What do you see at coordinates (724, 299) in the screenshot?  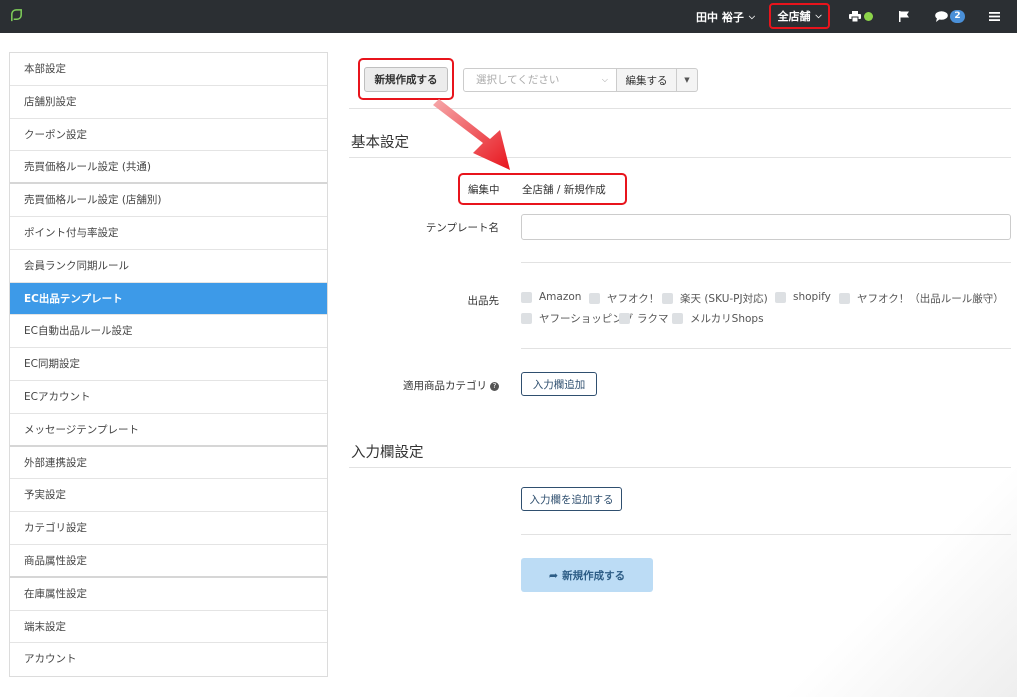 I see `channel-label: 楽天 (SKU-PJ対応)` at bounding box center [724, 299].